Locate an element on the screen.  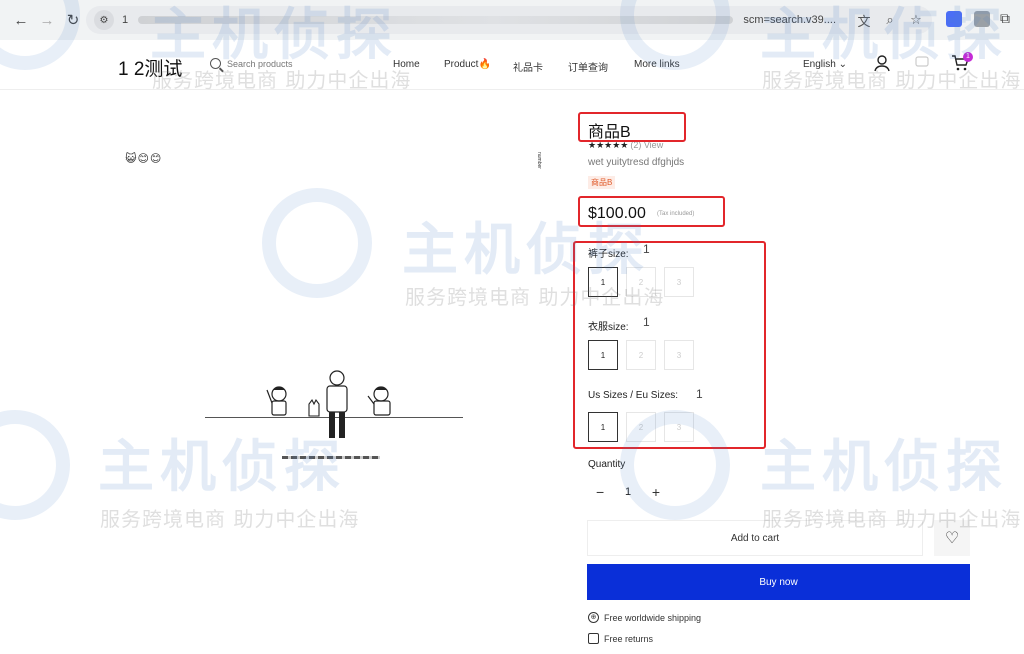
buy-now-button: Buy now is located at coordinates (778, 582).